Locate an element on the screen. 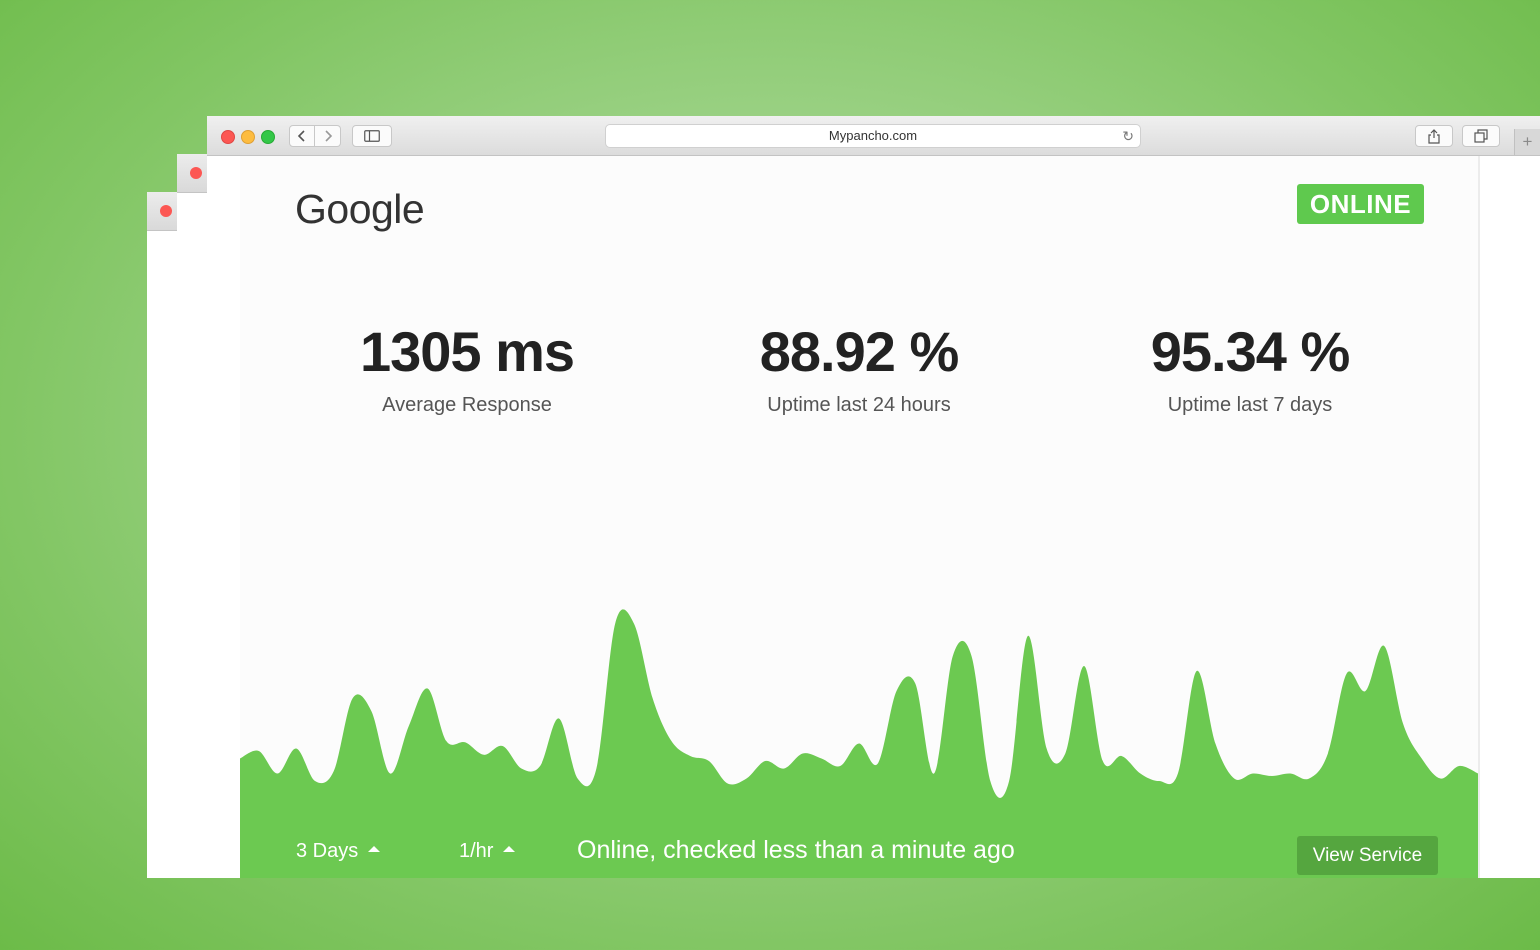  sidebar-toggle-button is located at coordinates (372, 136).